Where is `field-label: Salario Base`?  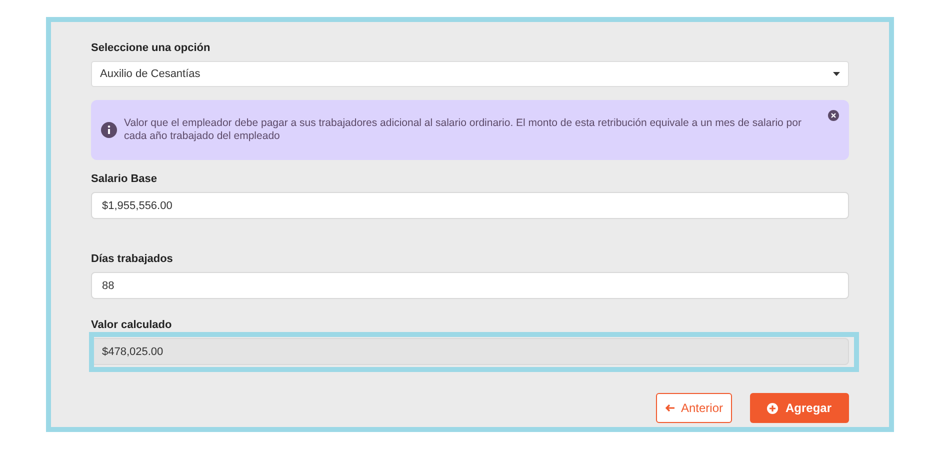
field-label: Salario Base is located at coordinates (124, 179).